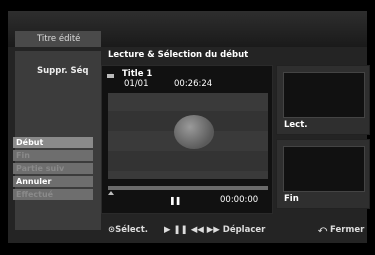 The image size is (375, 255). Describe the element at coordinates (215, 230) in the screenshot. I see `footer-move-hint: ▶ ❚❚ ◀◀ ▶▶ Déplacer` at that location.